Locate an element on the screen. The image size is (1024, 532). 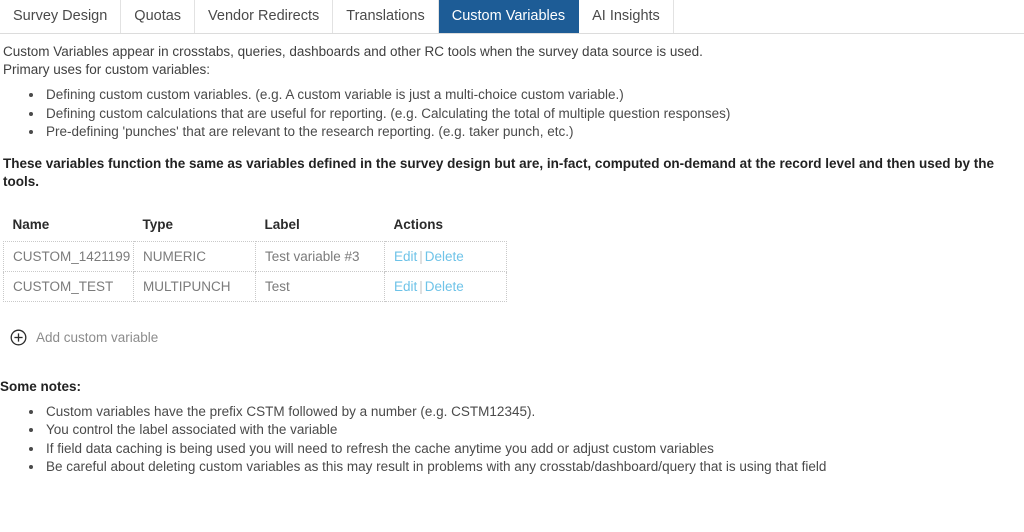
table-header: Name Type Label Actions is located at coordinates (255, 229).